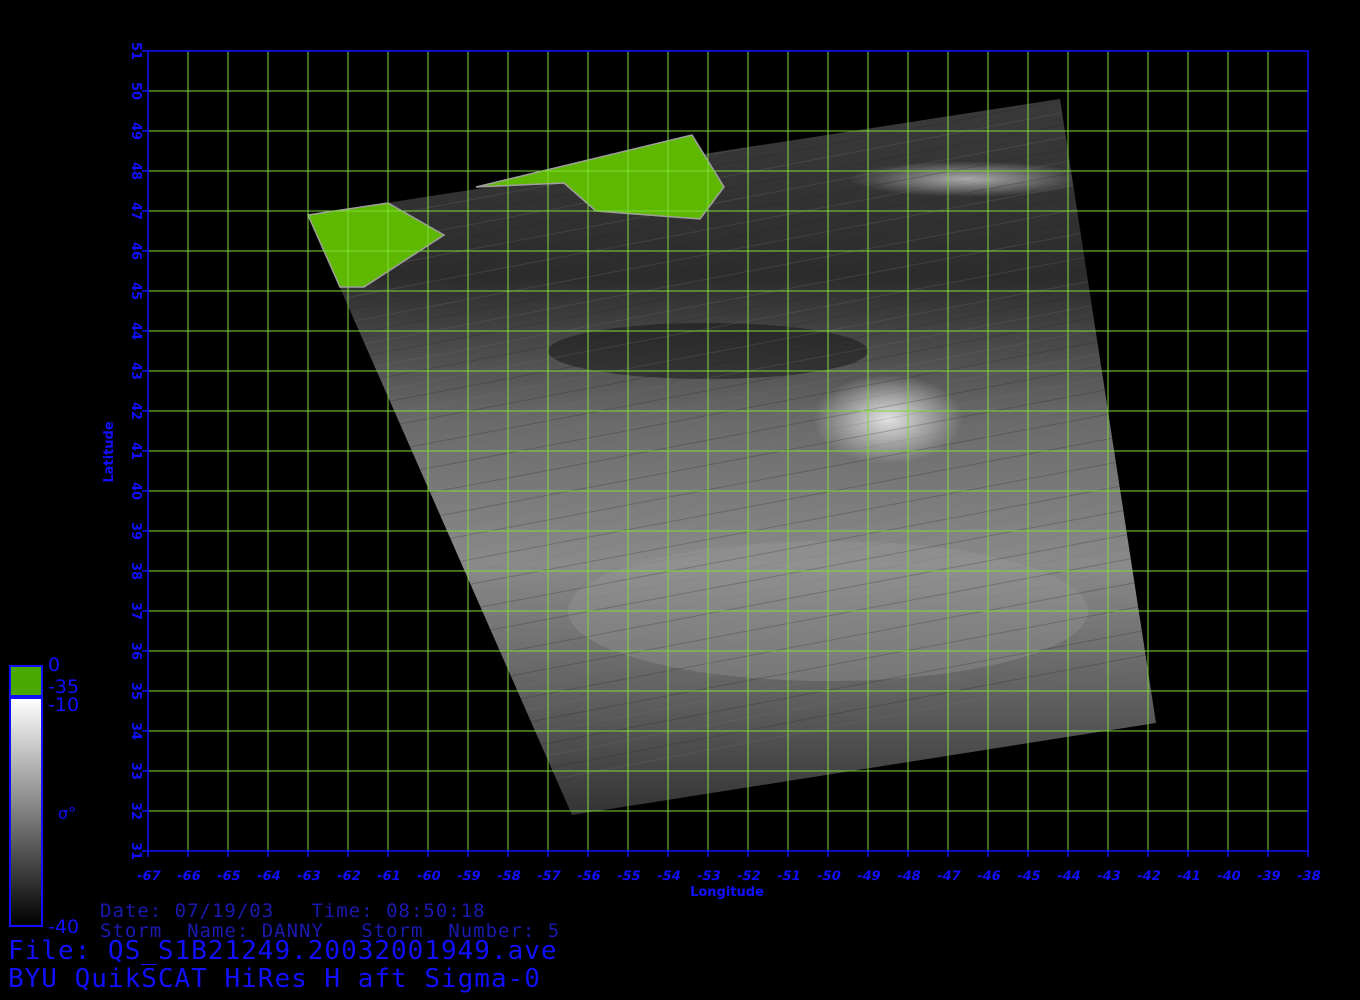  Describe the element at coordinates (135, 571) in the screenshot. I see `y-tick-label: 38` at that location.